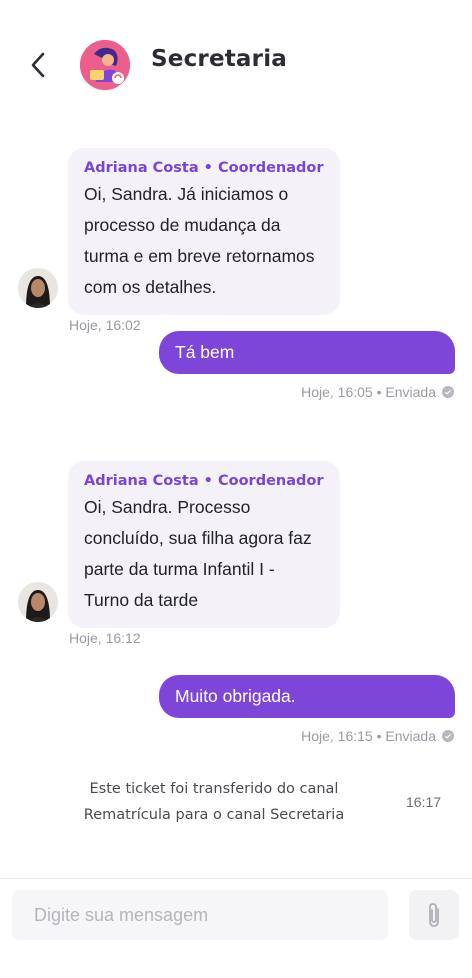 Image resolution: width=472 pixels, height=978 pixels. I want to click on back-button, so click(38, 65).